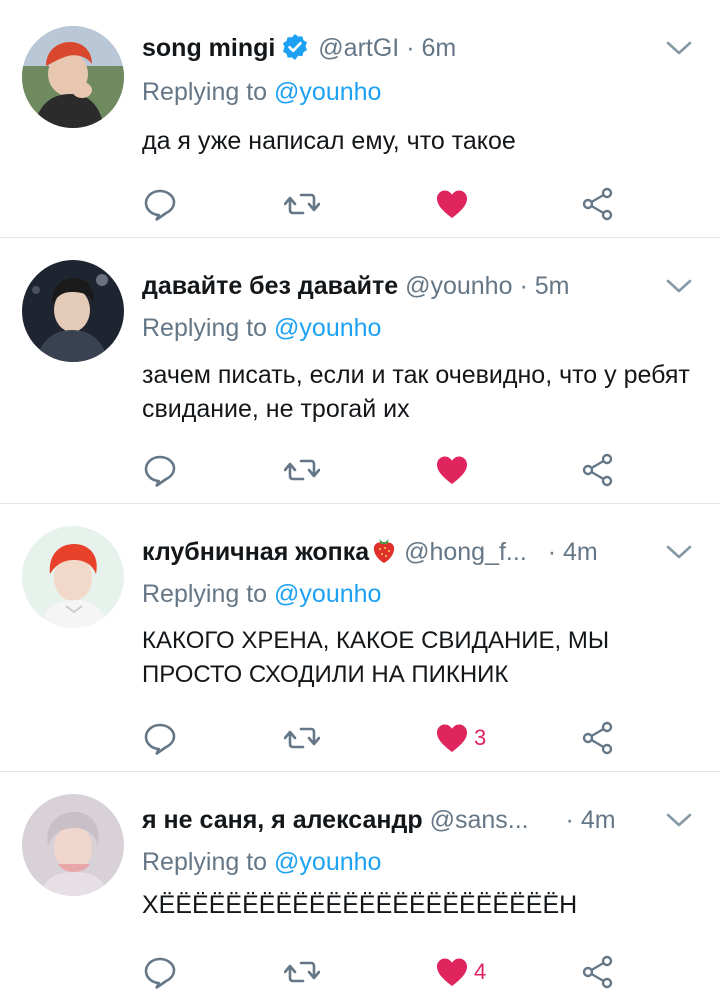 This screenshot has width=720, height=1008. I want to click on tweet-header: song mingi @artGI · 6m, so click(391, 48).